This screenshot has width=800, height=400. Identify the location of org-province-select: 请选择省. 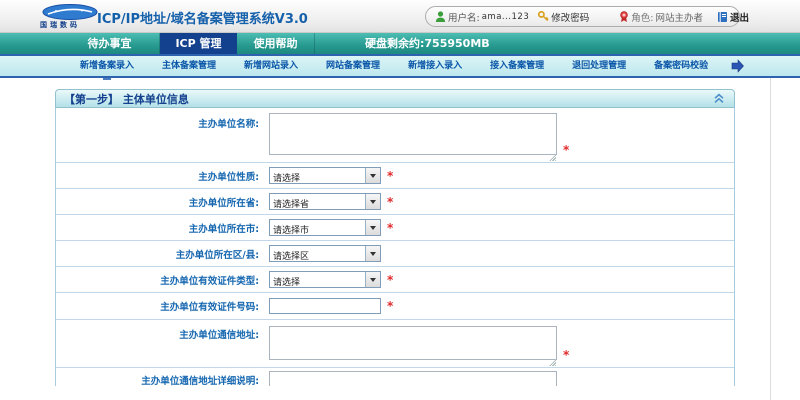
(325, 201).